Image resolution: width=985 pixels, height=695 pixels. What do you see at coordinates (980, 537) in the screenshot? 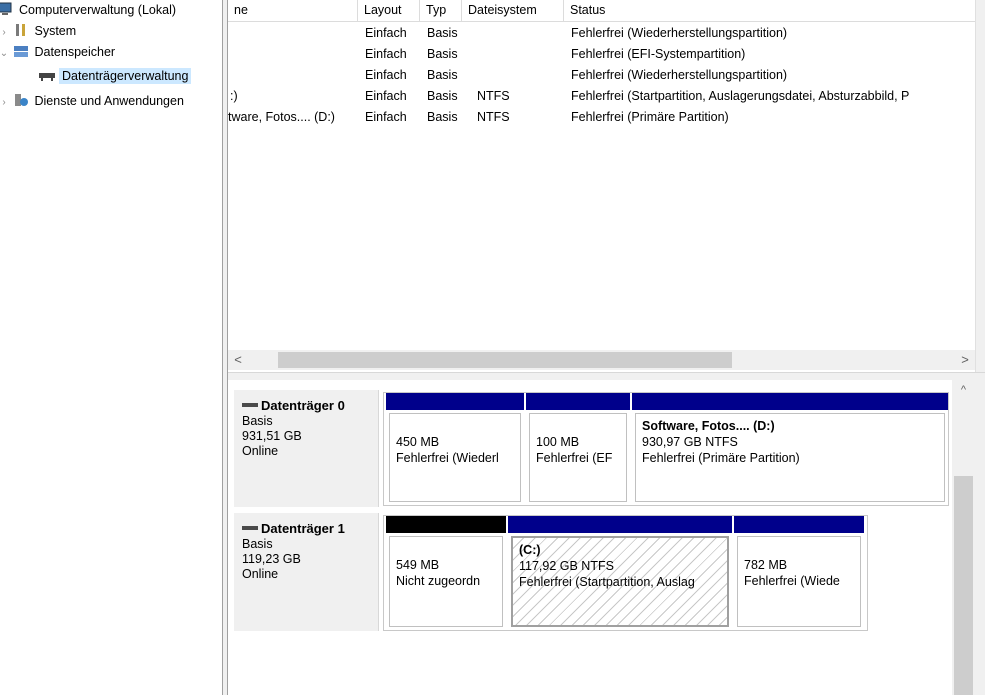
I see `window-edge` at bounding box center [980, 537].